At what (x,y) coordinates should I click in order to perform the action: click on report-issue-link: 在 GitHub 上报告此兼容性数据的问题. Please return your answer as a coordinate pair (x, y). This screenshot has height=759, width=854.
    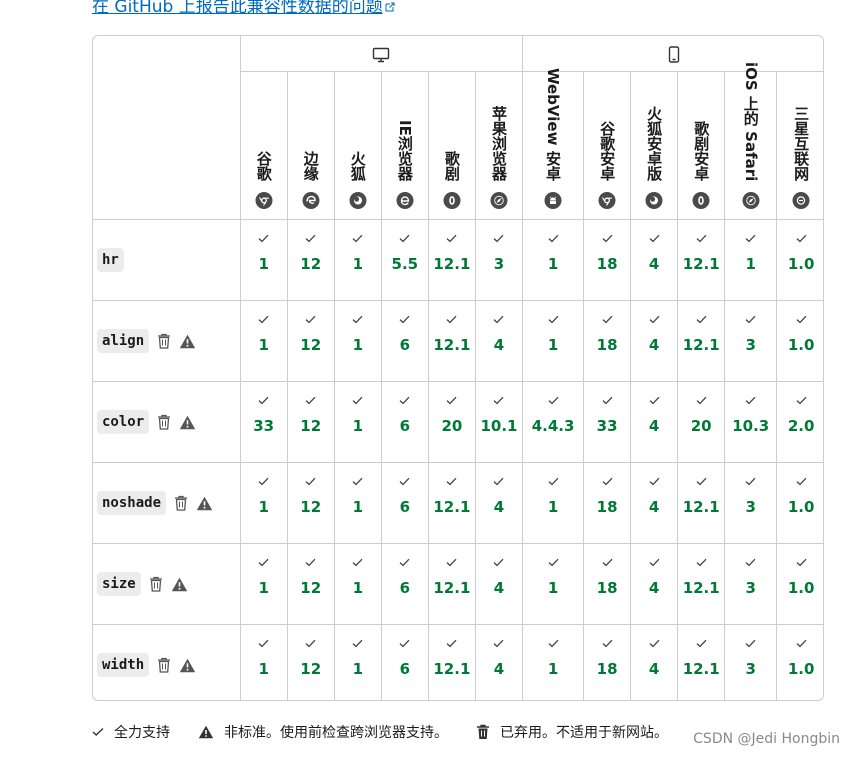
    Looking at the image, I should click on (243, 8).